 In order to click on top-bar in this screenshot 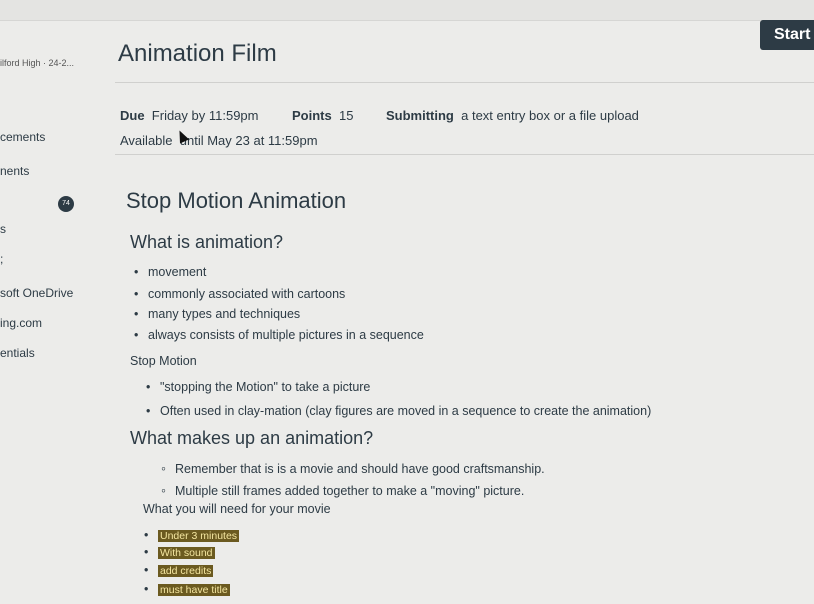, I will do `click(407, 10)`.